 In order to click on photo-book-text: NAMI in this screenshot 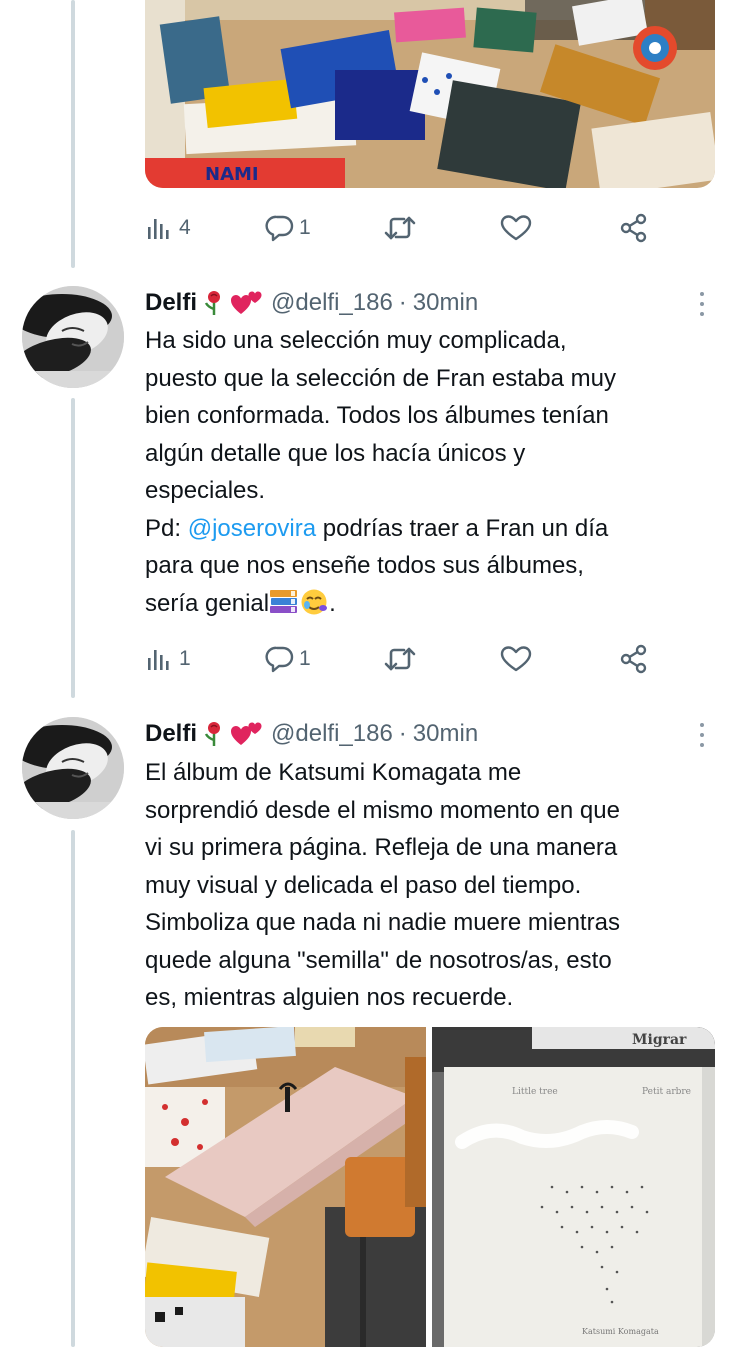, I will do `click(232, 174)`.